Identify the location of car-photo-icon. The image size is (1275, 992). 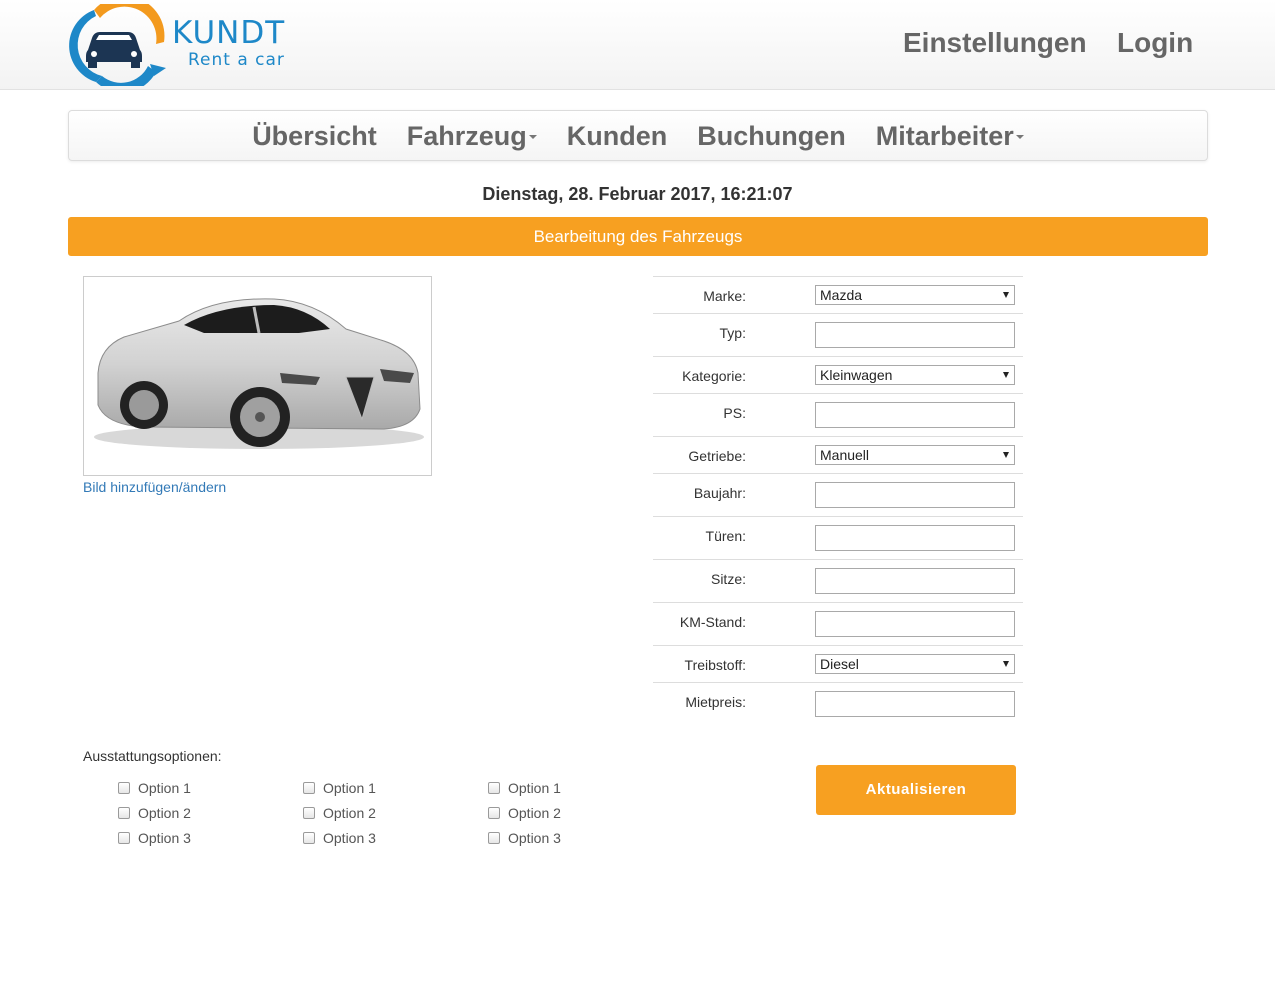
(259, 373).